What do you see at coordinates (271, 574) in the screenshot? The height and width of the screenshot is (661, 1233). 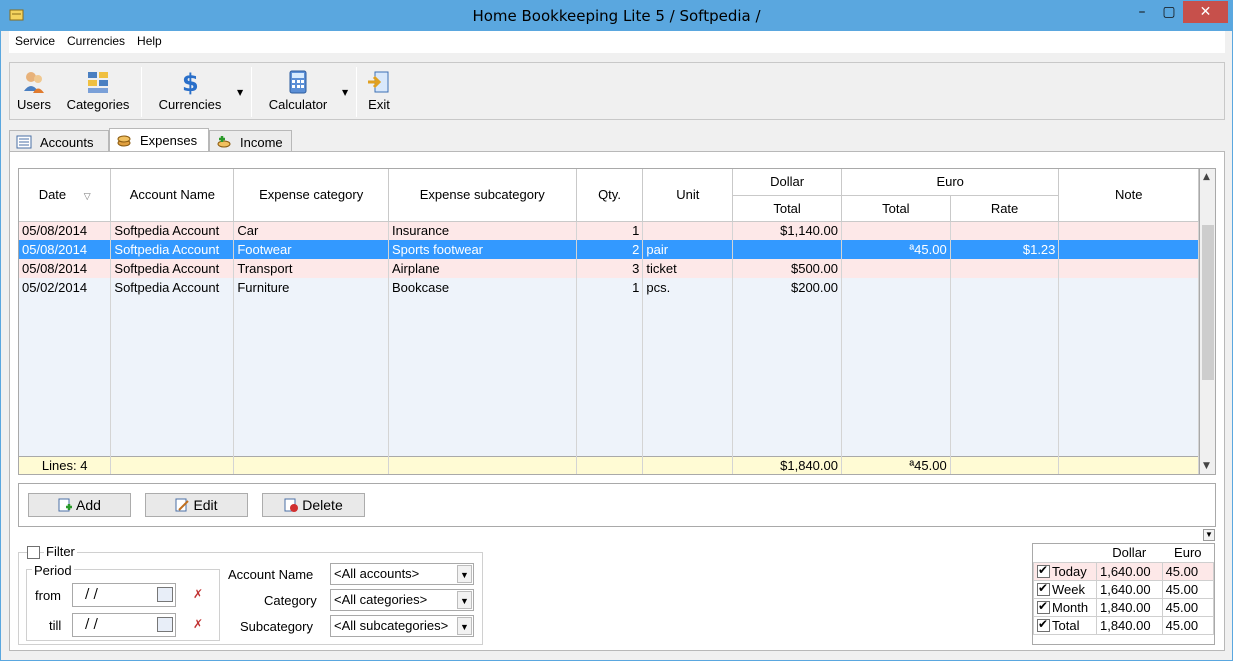 I see `account-filter-label: Account Name` at bounding box center [271, 574].